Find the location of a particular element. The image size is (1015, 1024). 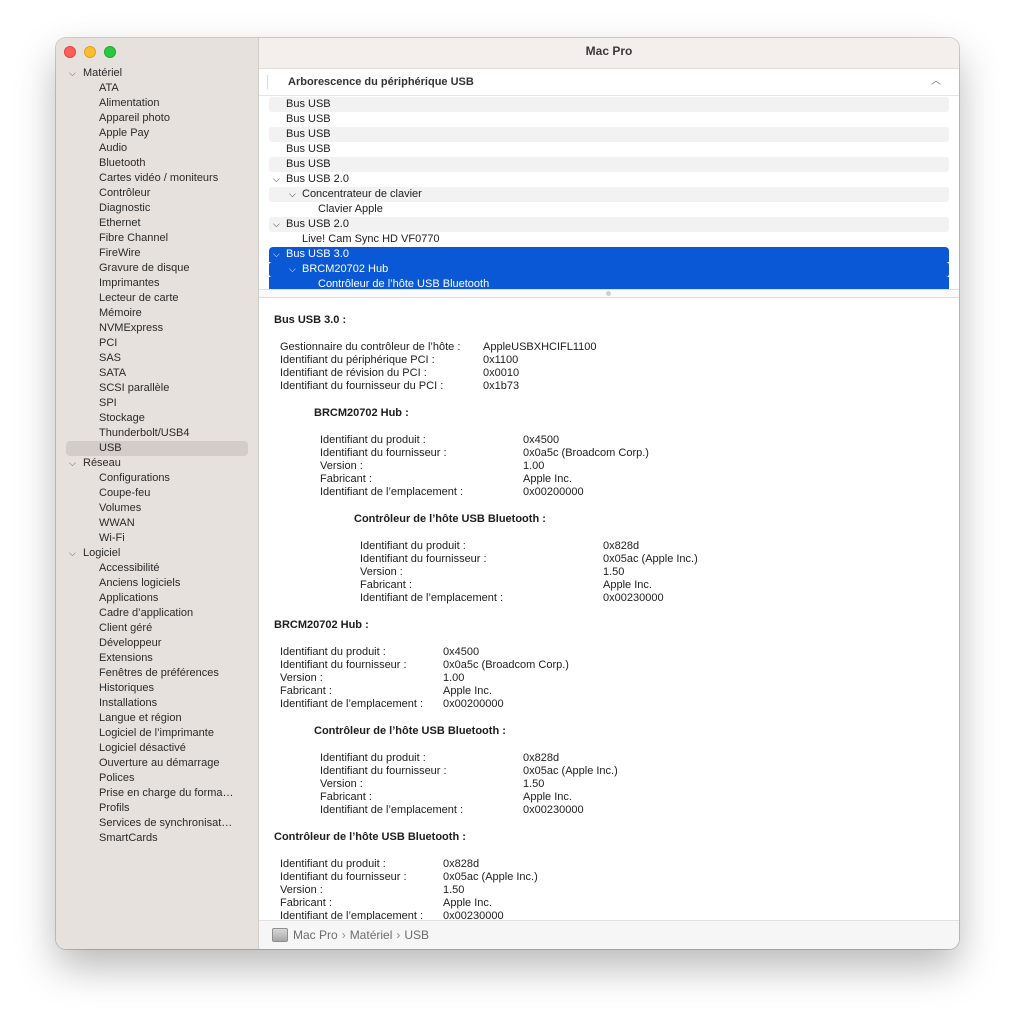

usb-tree-row: ⌵ Bus USB 3.0 is located at coordinates (609, 254).